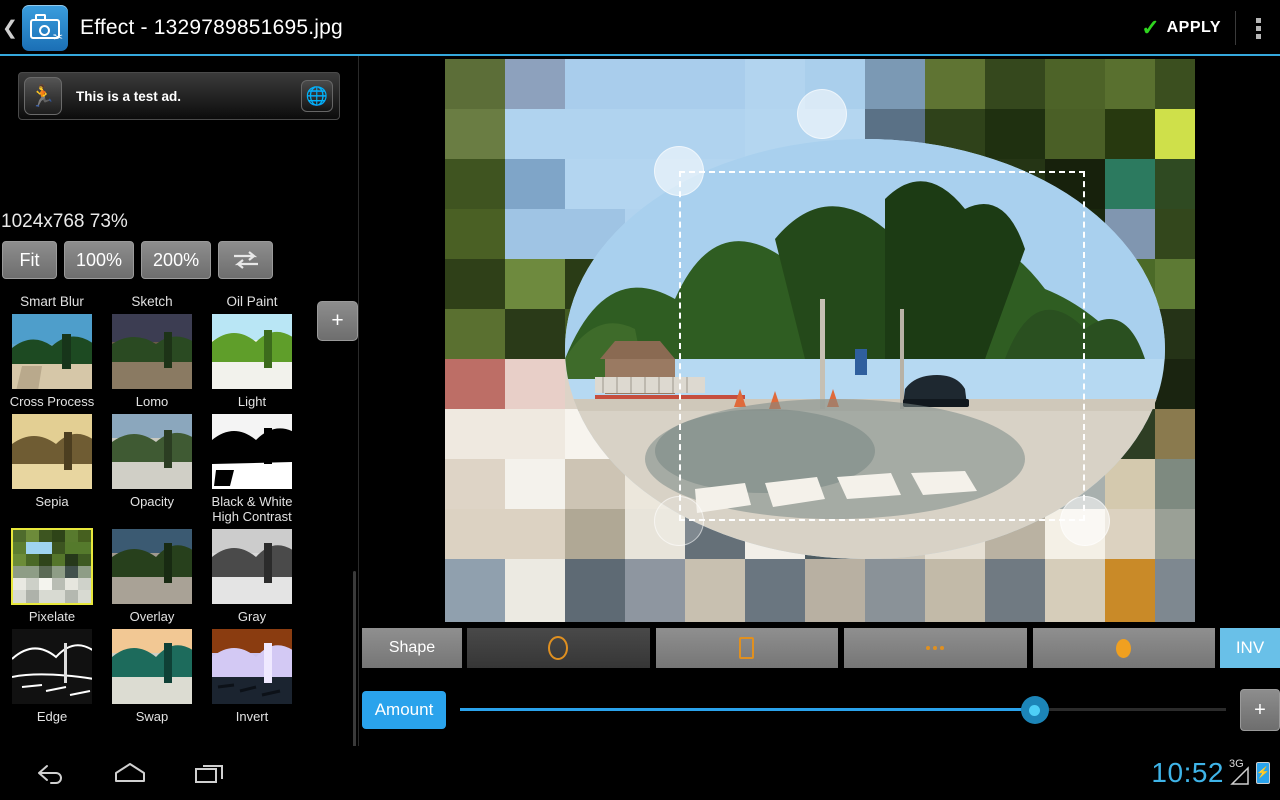 The height and width of the screenshot is (800, 1280). Describe the element at coordinates (29, 260) in the screenshot. I see `zoom-fit-button: Fit` at that location.